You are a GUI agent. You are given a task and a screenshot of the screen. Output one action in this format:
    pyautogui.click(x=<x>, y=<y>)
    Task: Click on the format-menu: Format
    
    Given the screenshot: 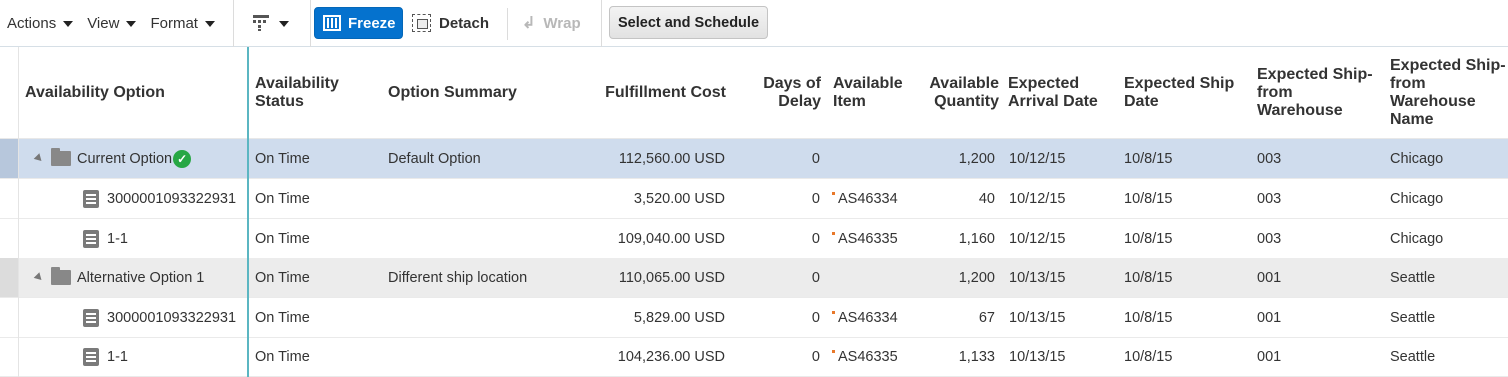 What is the action you would take?
    pyautogui.click(x=182, y=23)
    